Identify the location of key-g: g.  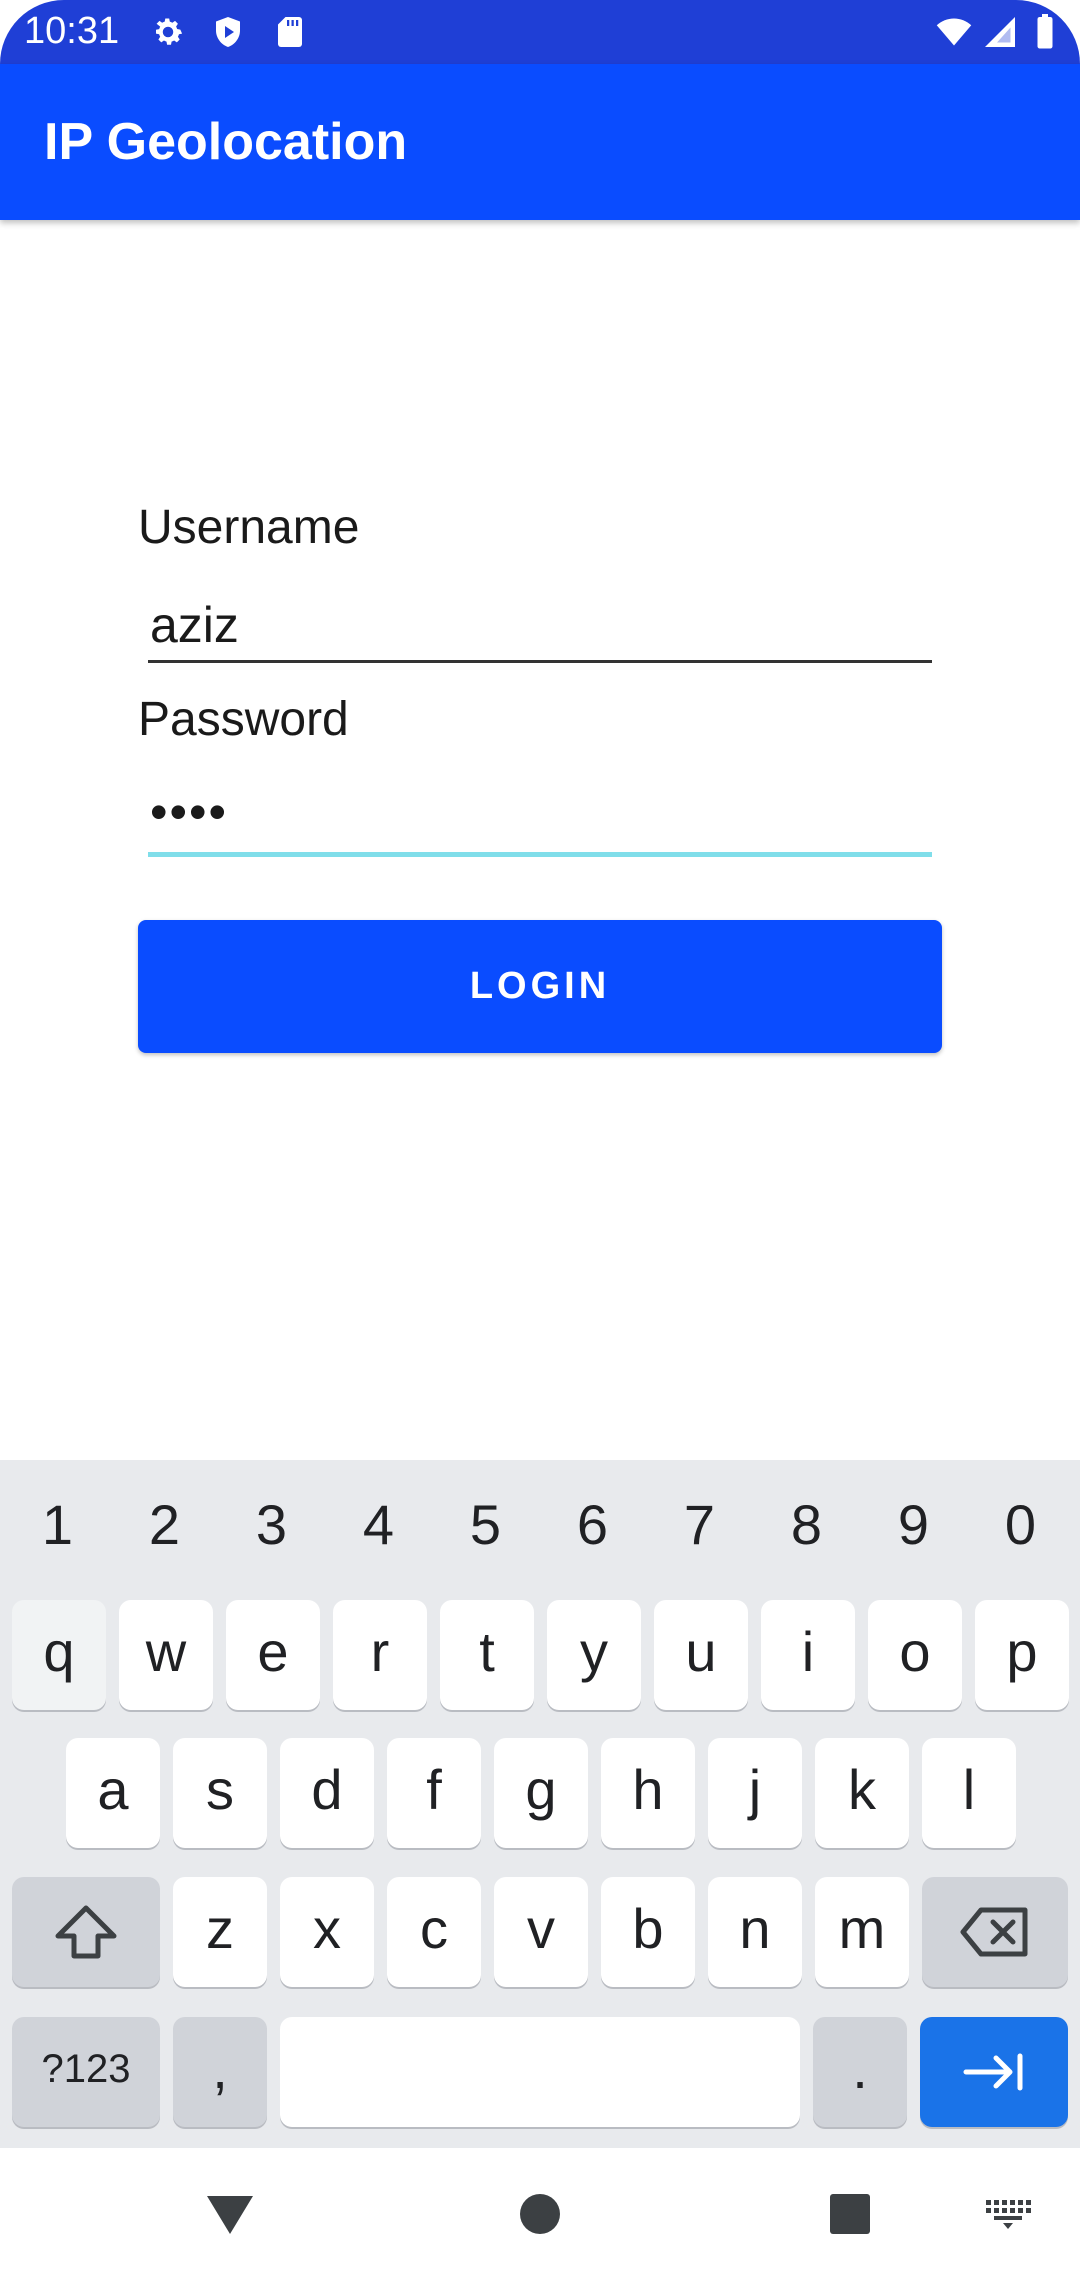
(541, 1793).